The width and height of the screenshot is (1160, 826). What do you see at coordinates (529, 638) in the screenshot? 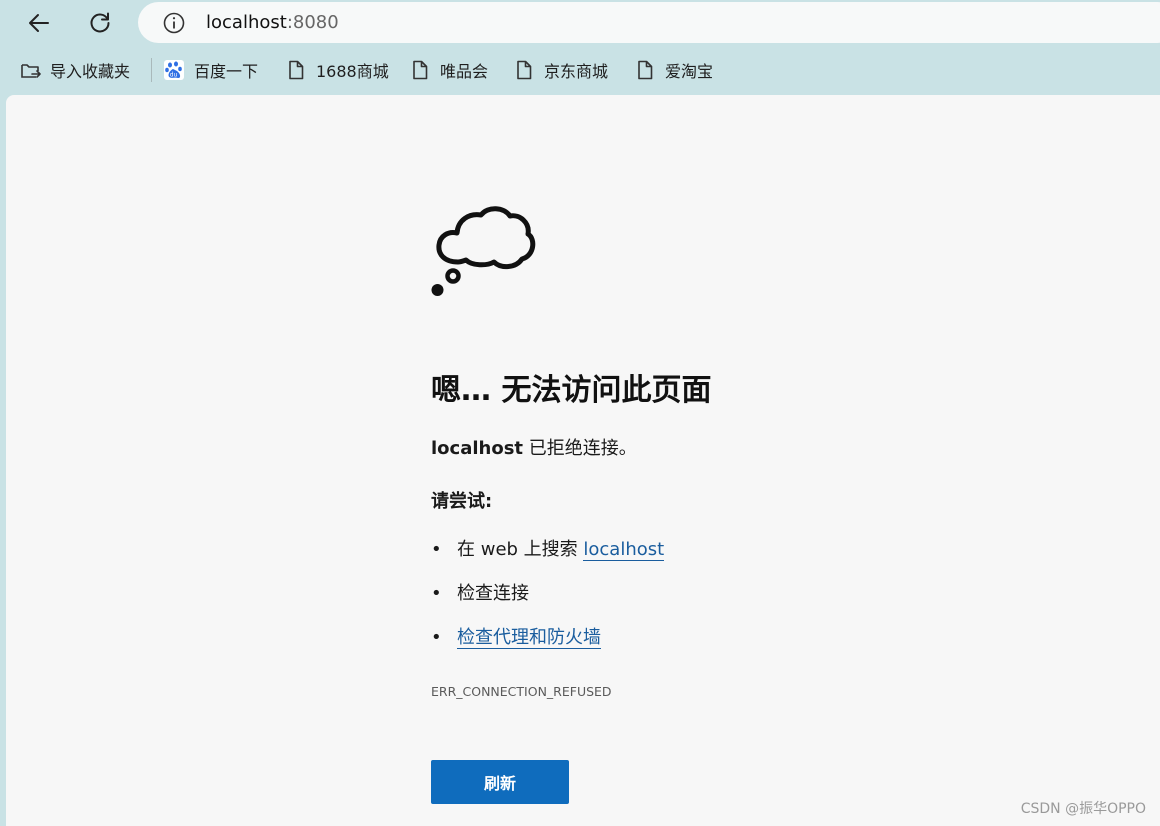
I see `check-proxy-firewall-link: 检查代理和防火墙` at bounding box center [529, 638].